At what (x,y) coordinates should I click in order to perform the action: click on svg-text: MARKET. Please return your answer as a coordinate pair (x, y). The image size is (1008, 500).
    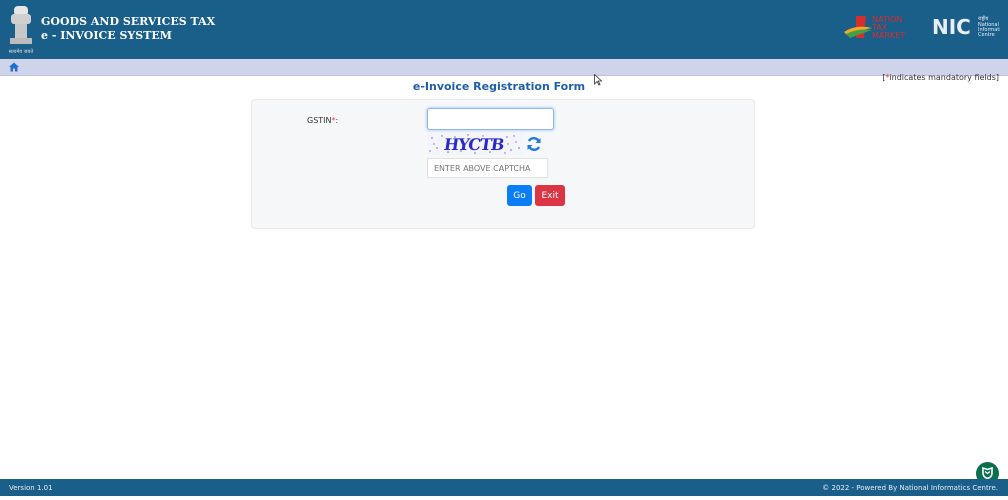
    Looking at the image, I should click on (888, 35).